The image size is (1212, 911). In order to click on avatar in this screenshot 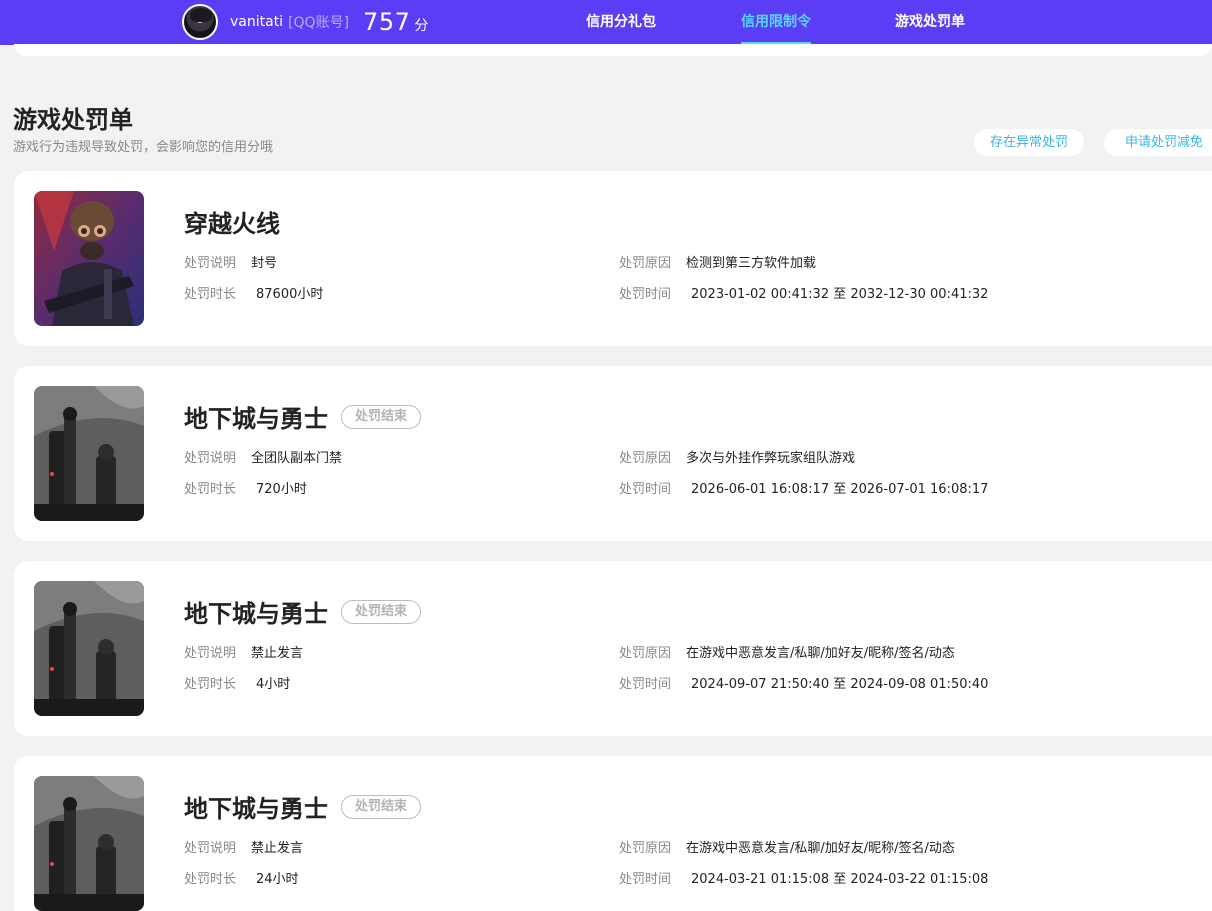, I will do `click(200, 22)`.